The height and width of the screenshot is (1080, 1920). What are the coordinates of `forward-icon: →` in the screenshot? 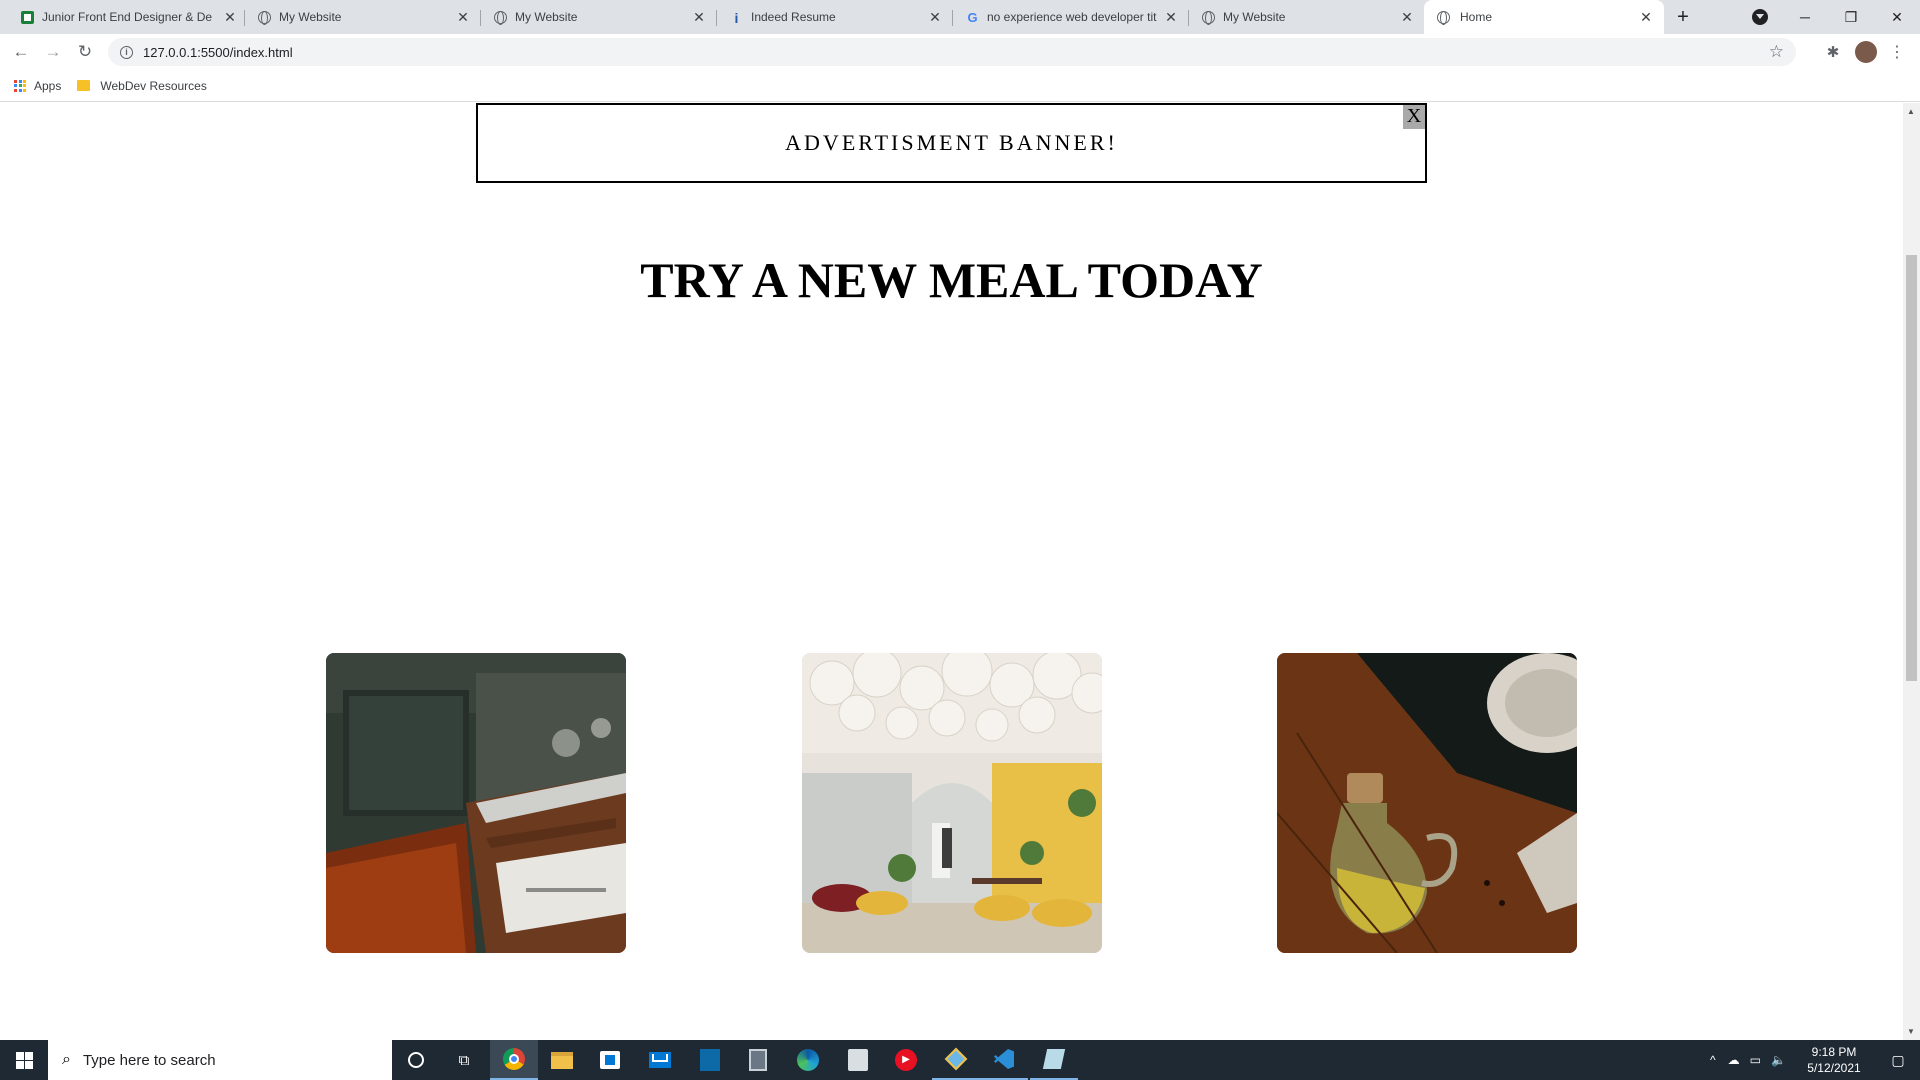 It's located at (53, 52).